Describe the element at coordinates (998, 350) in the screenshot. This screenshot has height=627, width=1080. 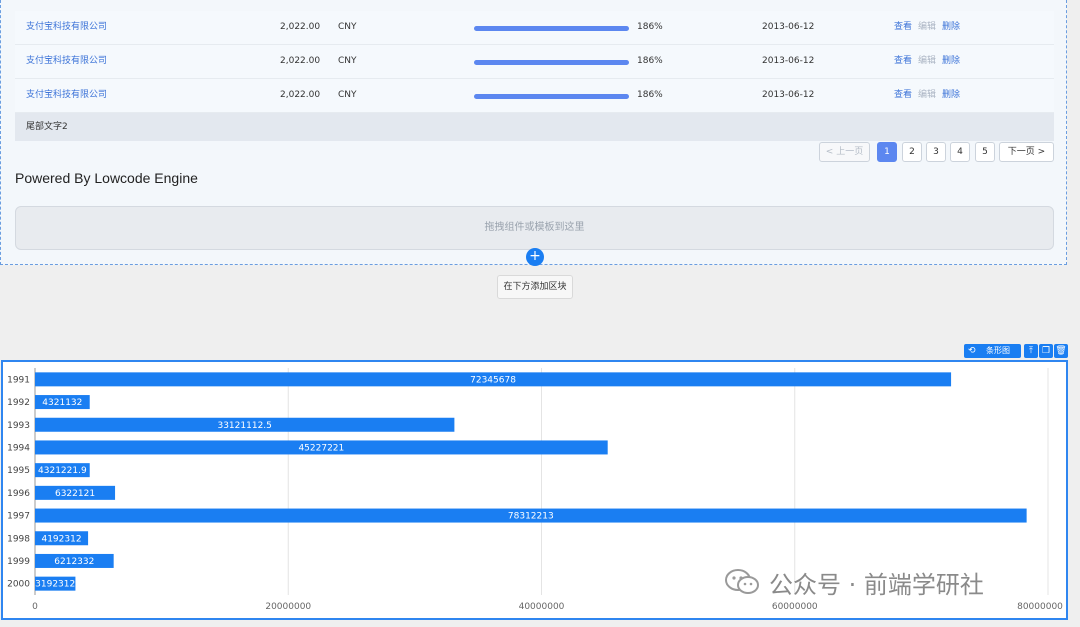
I see `chart-type-text: 条形图` at that location.